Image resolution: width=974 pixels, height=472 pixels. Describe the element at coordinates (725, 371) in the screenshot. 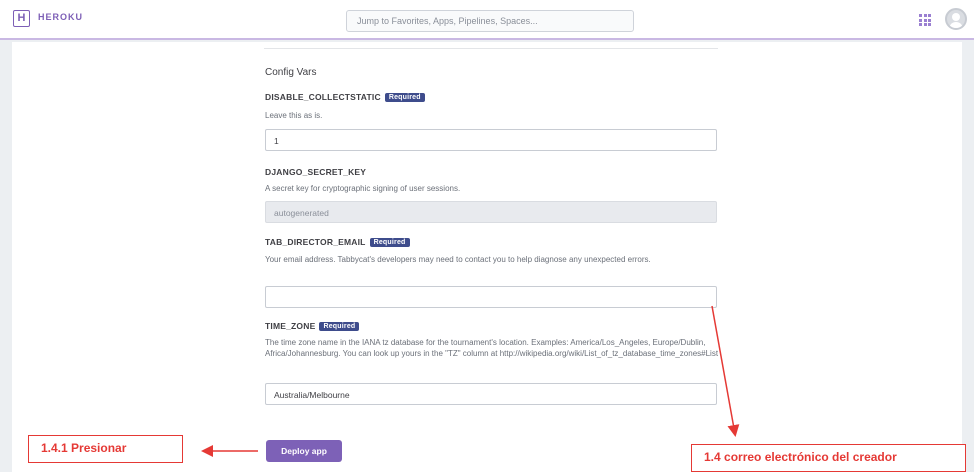

I see `email-arrow` at that location.